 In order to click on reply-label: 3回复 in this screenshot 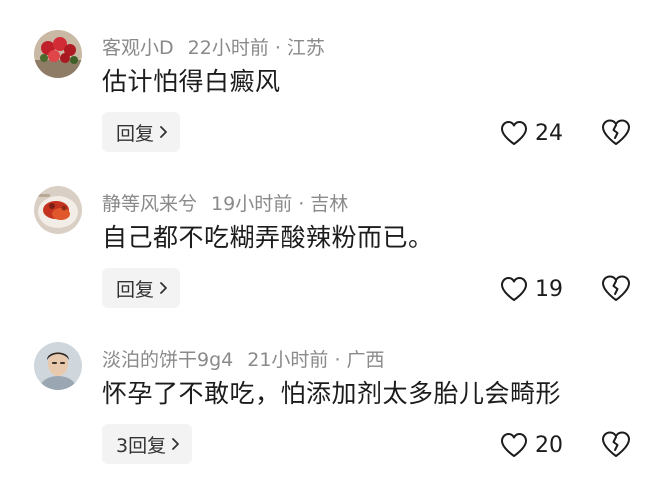, I will do `click(141, 445)`.